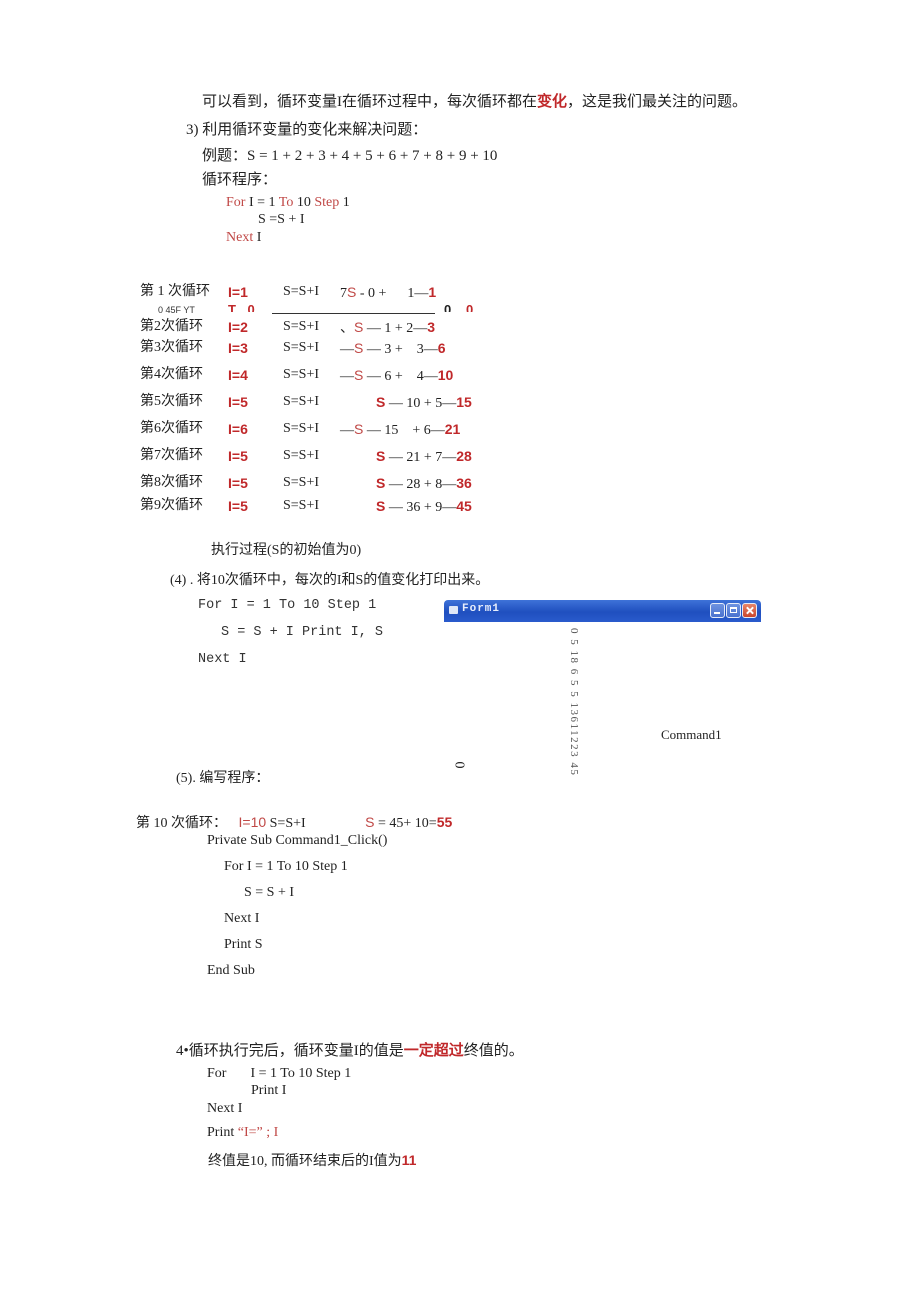 The height and width of the screenshot is (1302, 920). I want to click on calc-prefix: 7, so click(343, 293).